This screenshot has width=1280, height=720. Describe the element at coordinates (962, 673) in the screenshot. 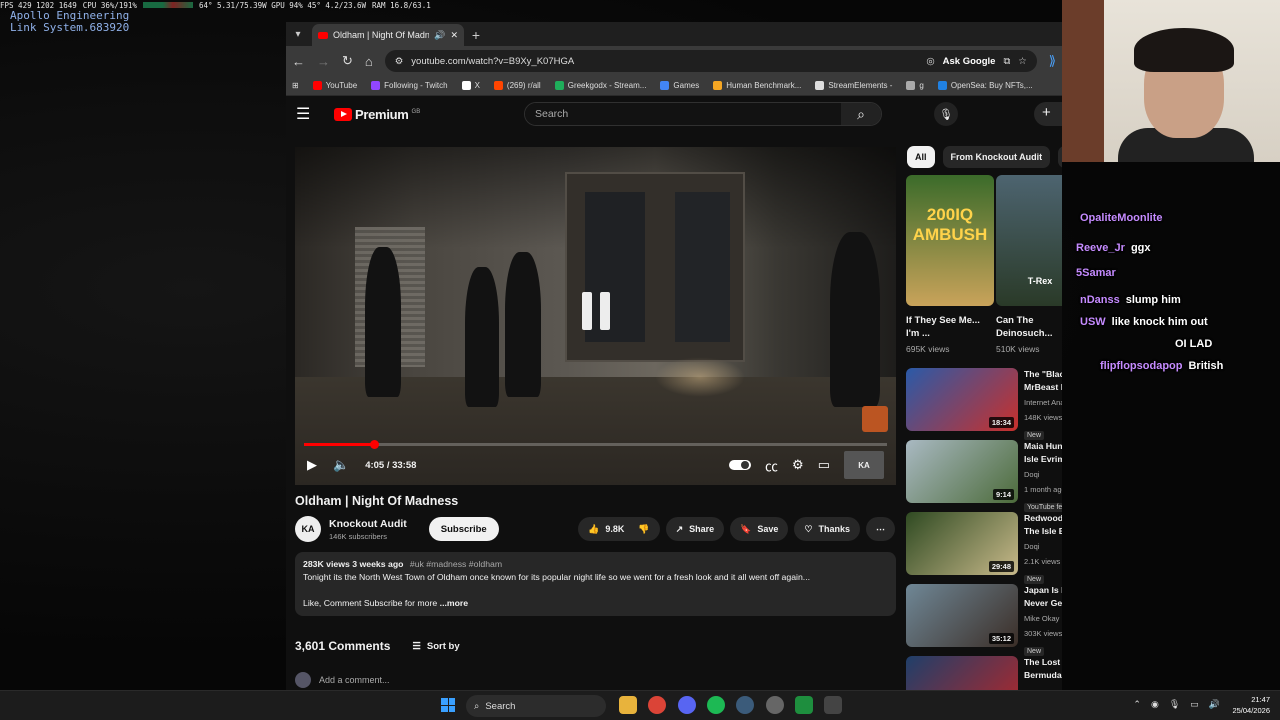

I see `video-thumbnail` at that location.